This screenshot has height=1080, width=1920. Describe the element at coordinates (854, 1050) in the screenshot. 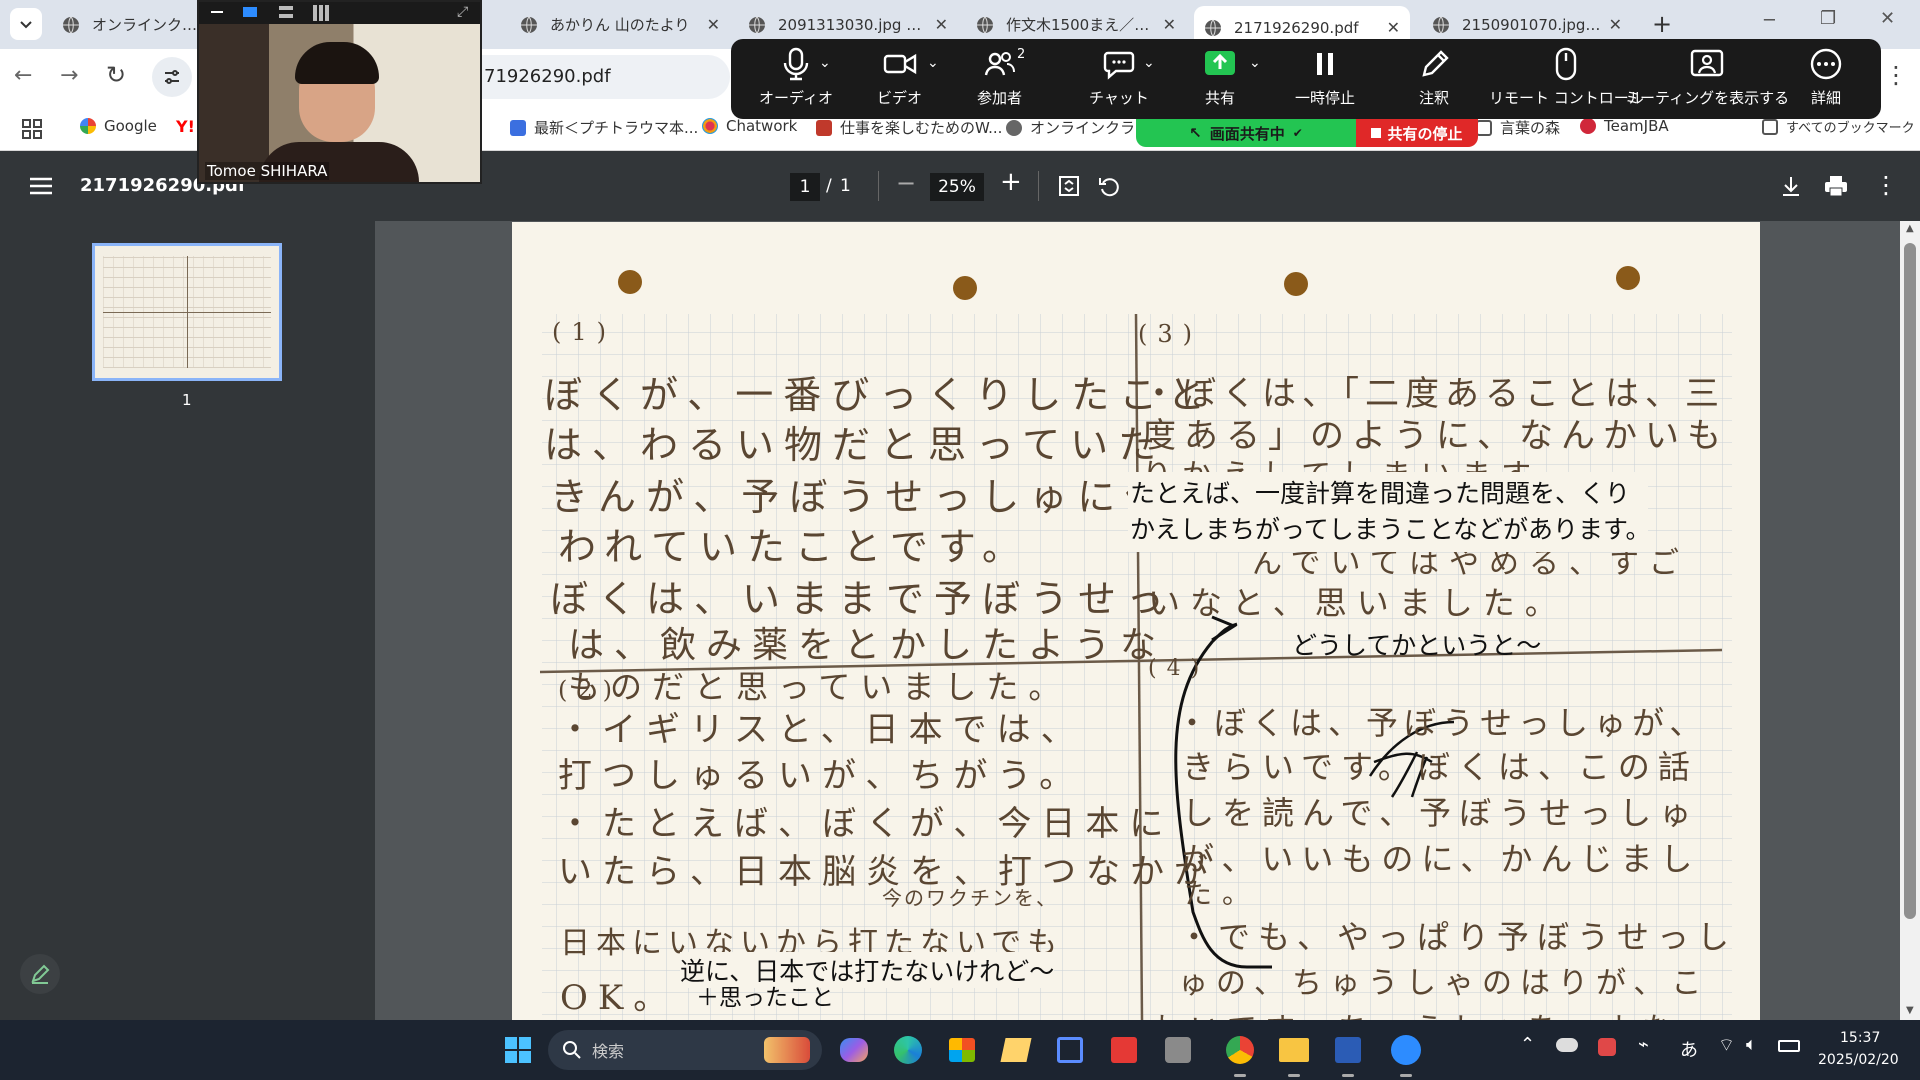

I see `copilot-icon` at that location.